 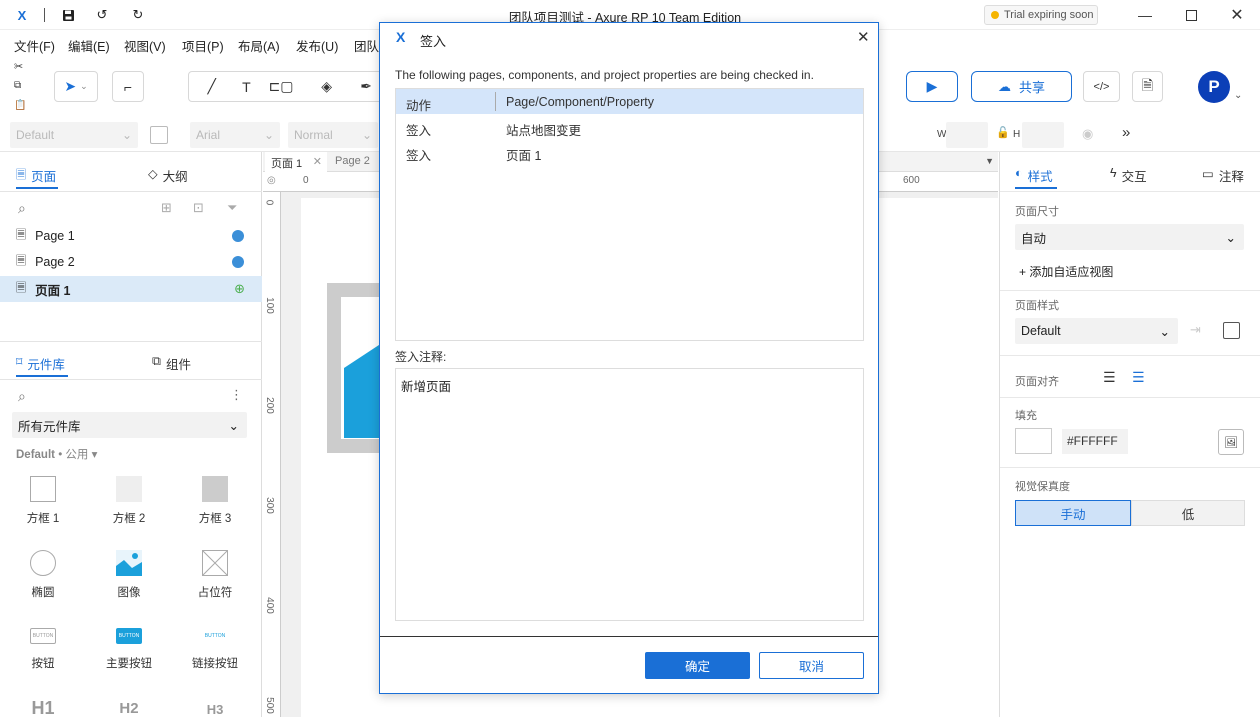 What do you see at coordinates (317, 45) in the screenshot?
I see `menu-publish: 发布(U)` at bounding box center [317, 45].